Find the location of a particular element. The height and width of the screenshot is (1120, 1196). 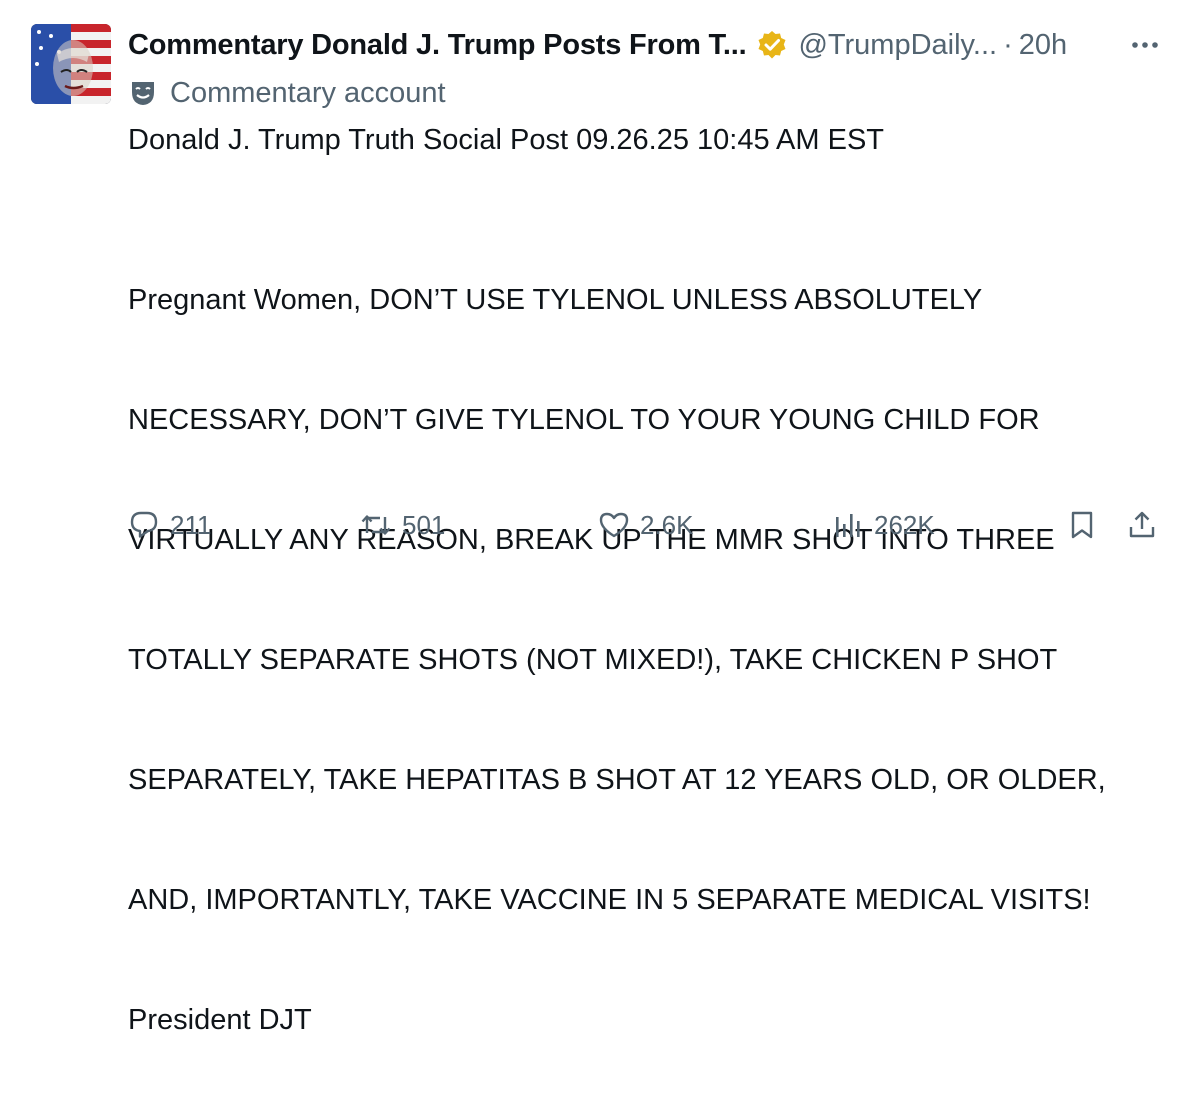

bookmark-icon is located at coordinates (1082, 525).